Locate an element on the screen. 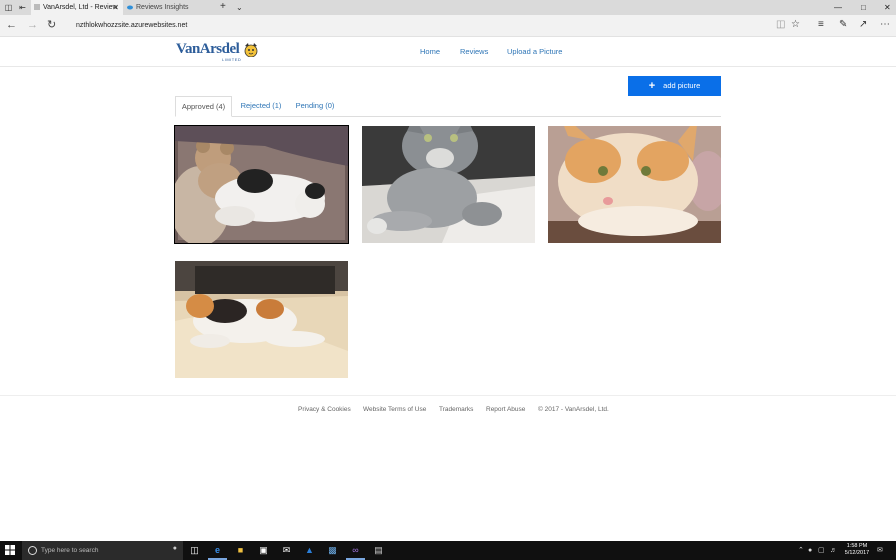  taskbar-clock: 1:58 PM 5/12/2017 is located at coordinates (857, 550).